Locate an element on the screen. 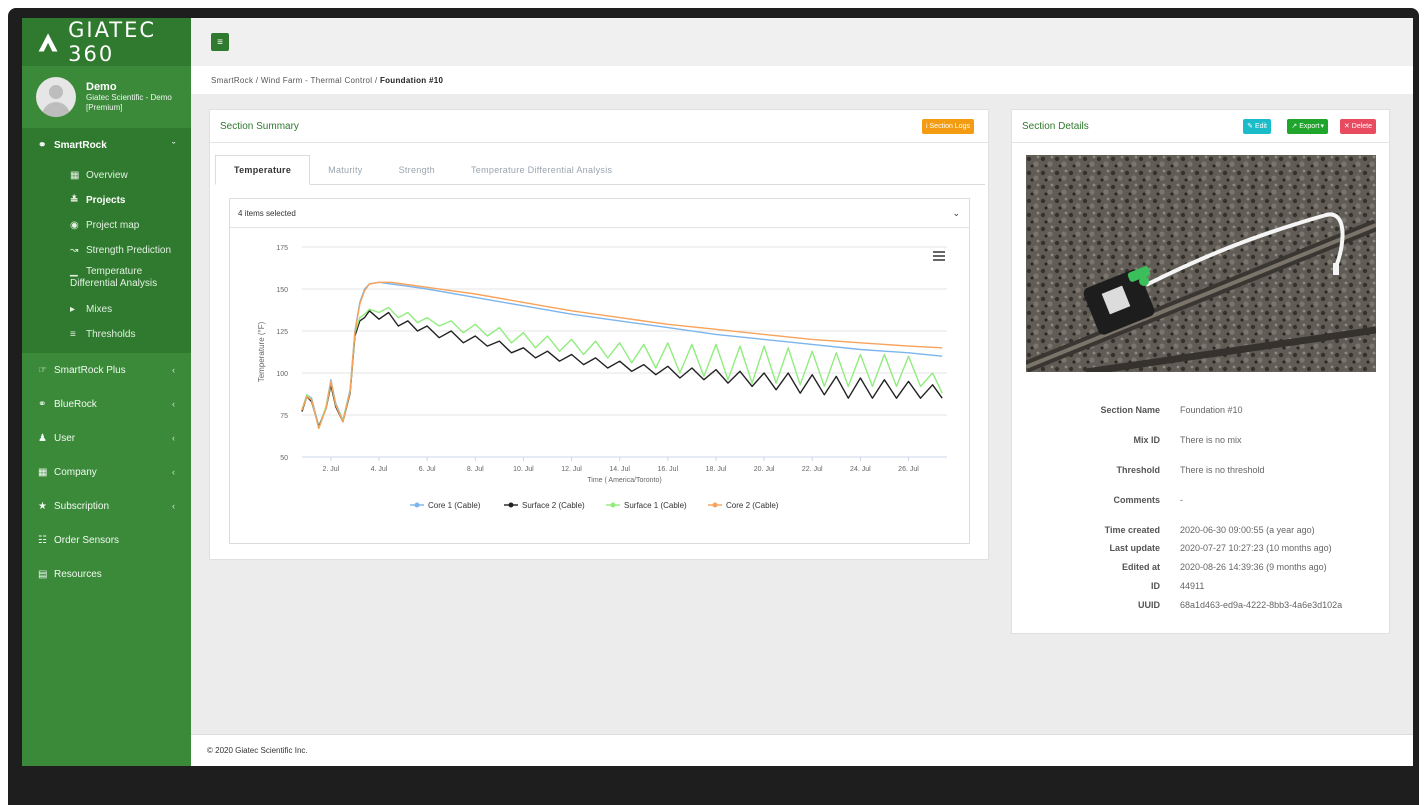 The height and width of the screenshot is (805, 1426). section-logs-label: Section Logs is located at coordinates (949, 126).